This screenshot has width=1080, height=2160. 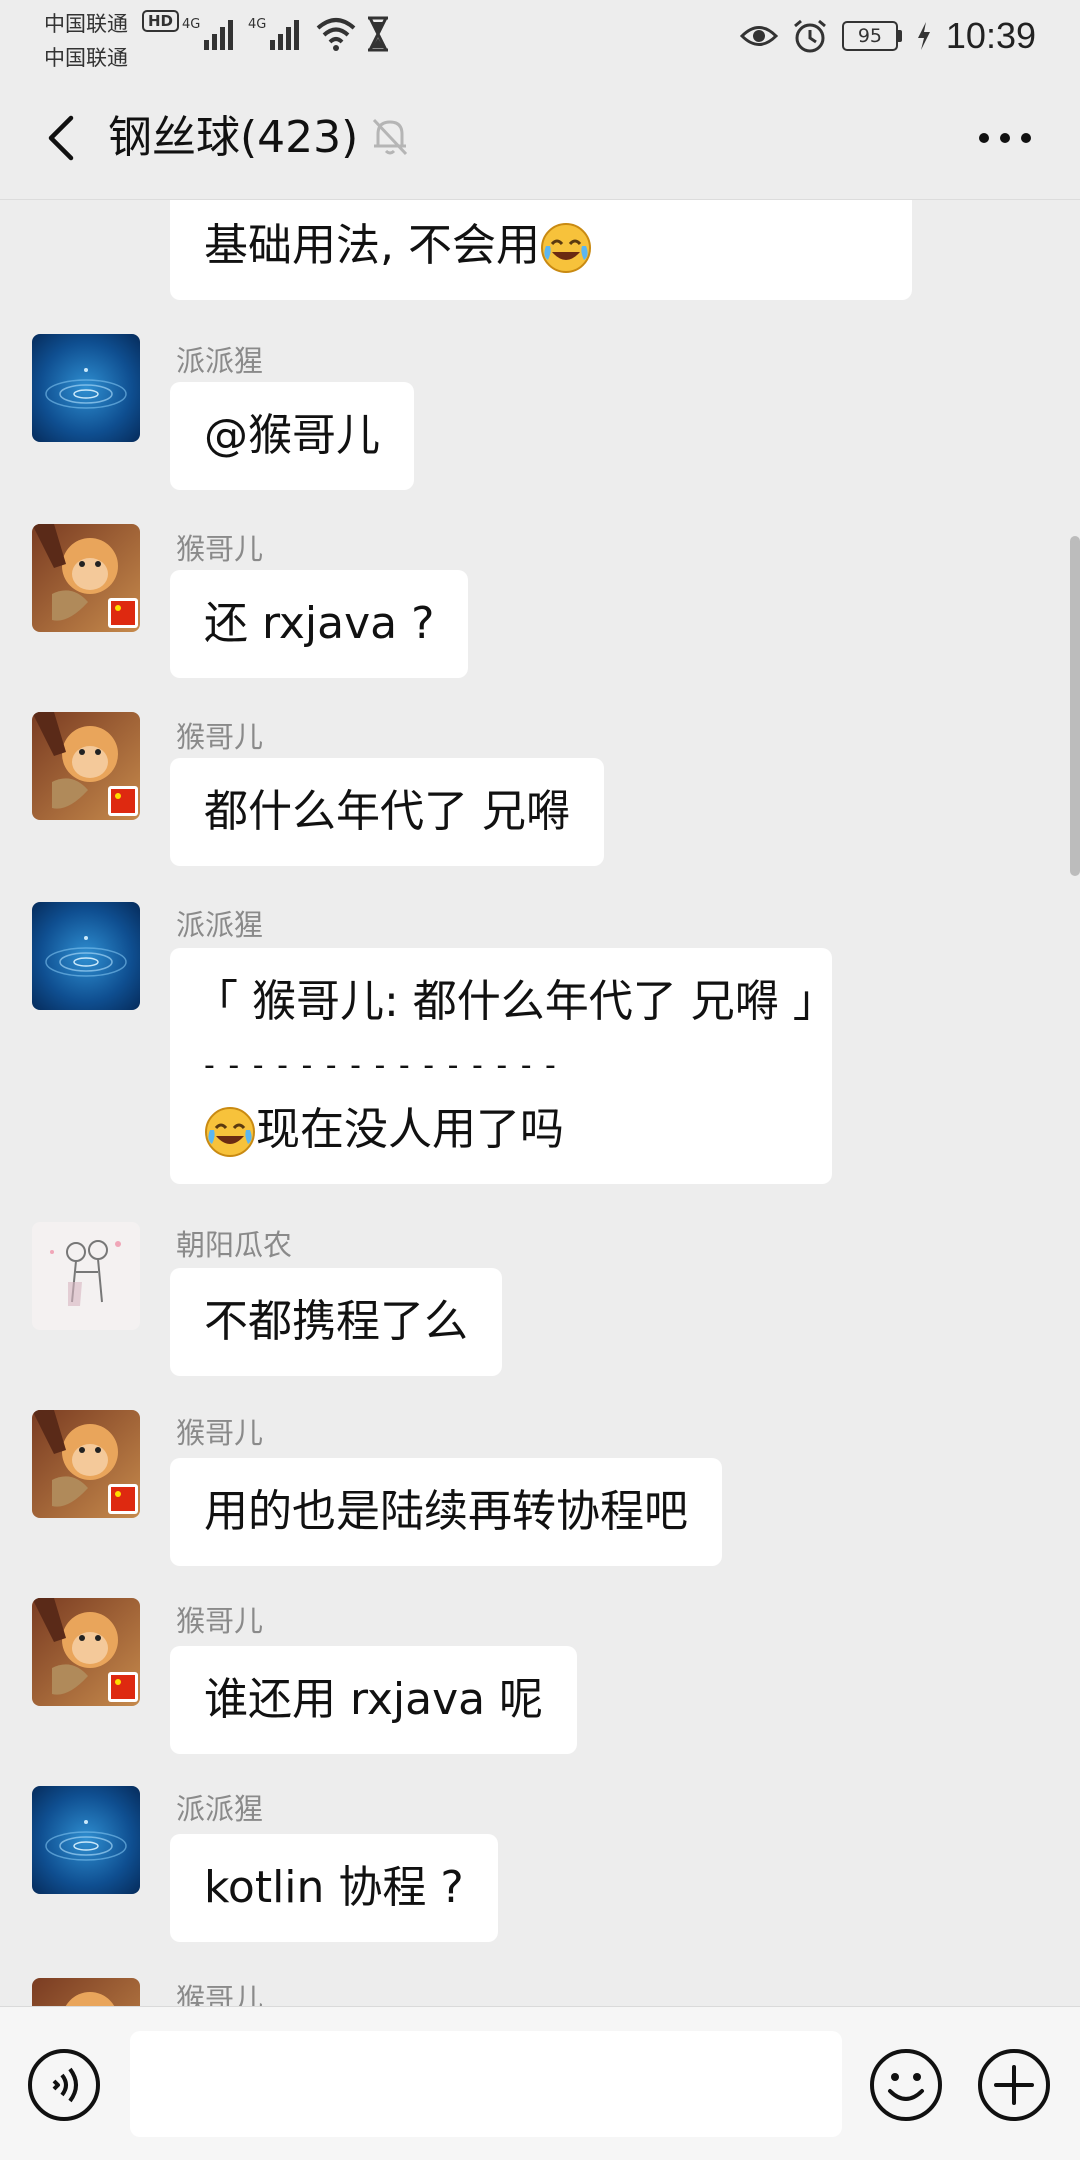 What do you see at coordinates (234, 1245) in the screenshot?
I see `sender-name: 朝阳瓜农` at bounding box center [234, 1245].